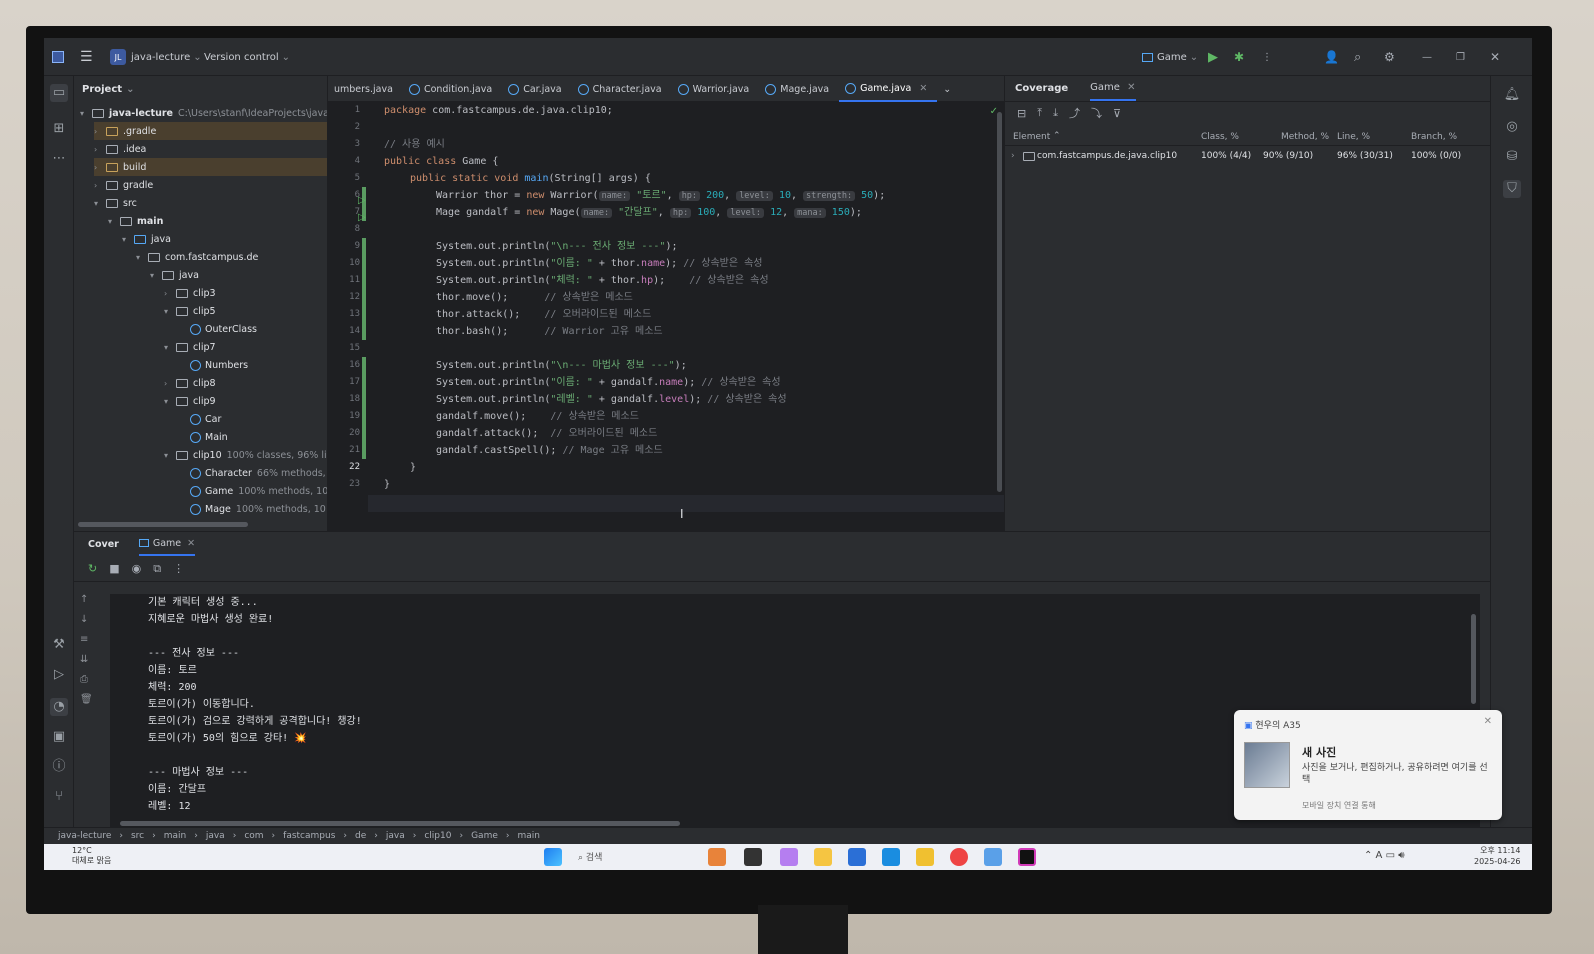 Image resolution: width=1594 pixels, height=954 pixels. I want to click on close-window-button: ✕, so click(1495, 57).